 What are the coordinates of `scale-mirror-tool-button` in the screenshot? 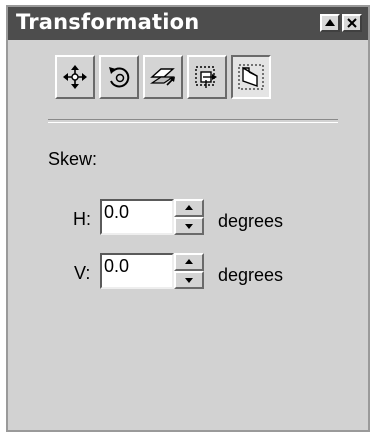 It's located at (163, 77).